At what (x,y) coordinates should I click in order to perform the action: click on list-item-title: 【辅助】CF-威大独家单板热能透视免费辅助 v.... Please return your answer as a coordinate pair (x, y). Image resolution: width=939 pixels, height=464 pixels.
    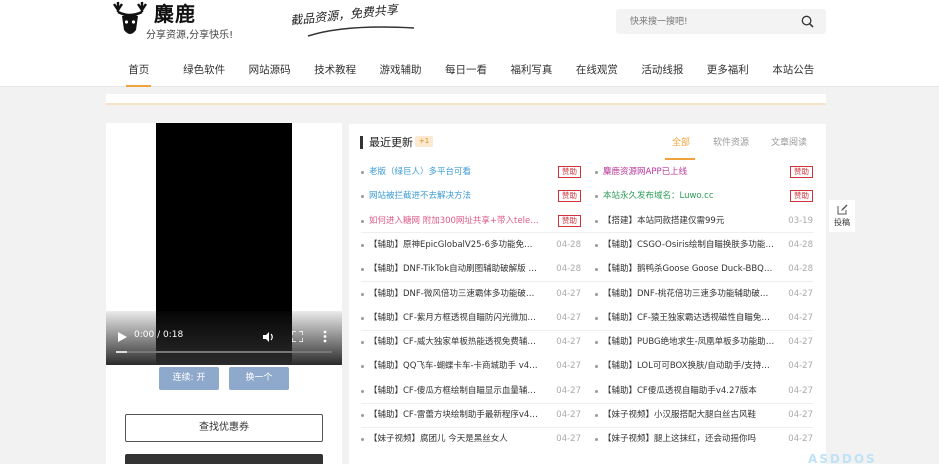
    Looking at the image, I should click on (454, 342).